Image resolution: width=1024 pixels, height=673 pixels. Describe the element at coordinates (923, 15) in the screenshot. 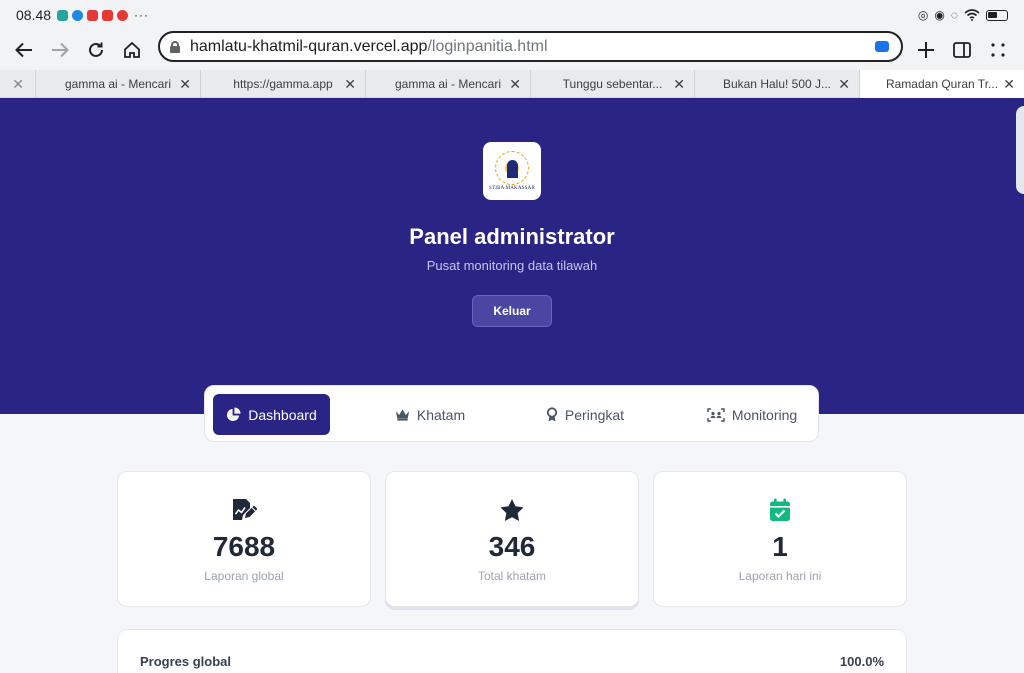

I see `nfc-icon: ◎` at that location.